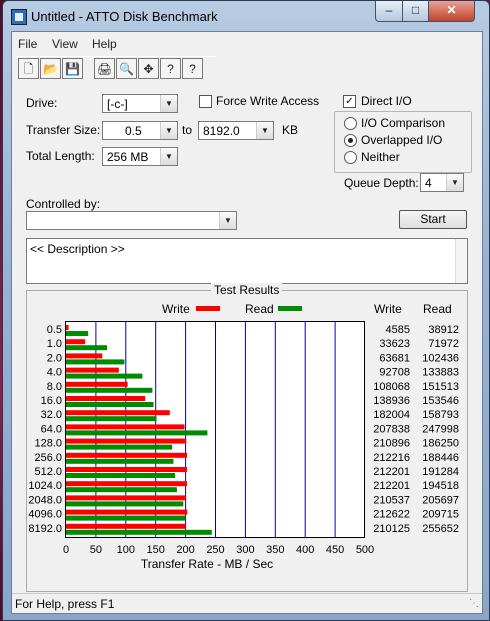 The width and height of the screenshot is (490, 621). Describe the element at coordinates (65, 44) in the screenshot. I see `menu-view: View` at that location.